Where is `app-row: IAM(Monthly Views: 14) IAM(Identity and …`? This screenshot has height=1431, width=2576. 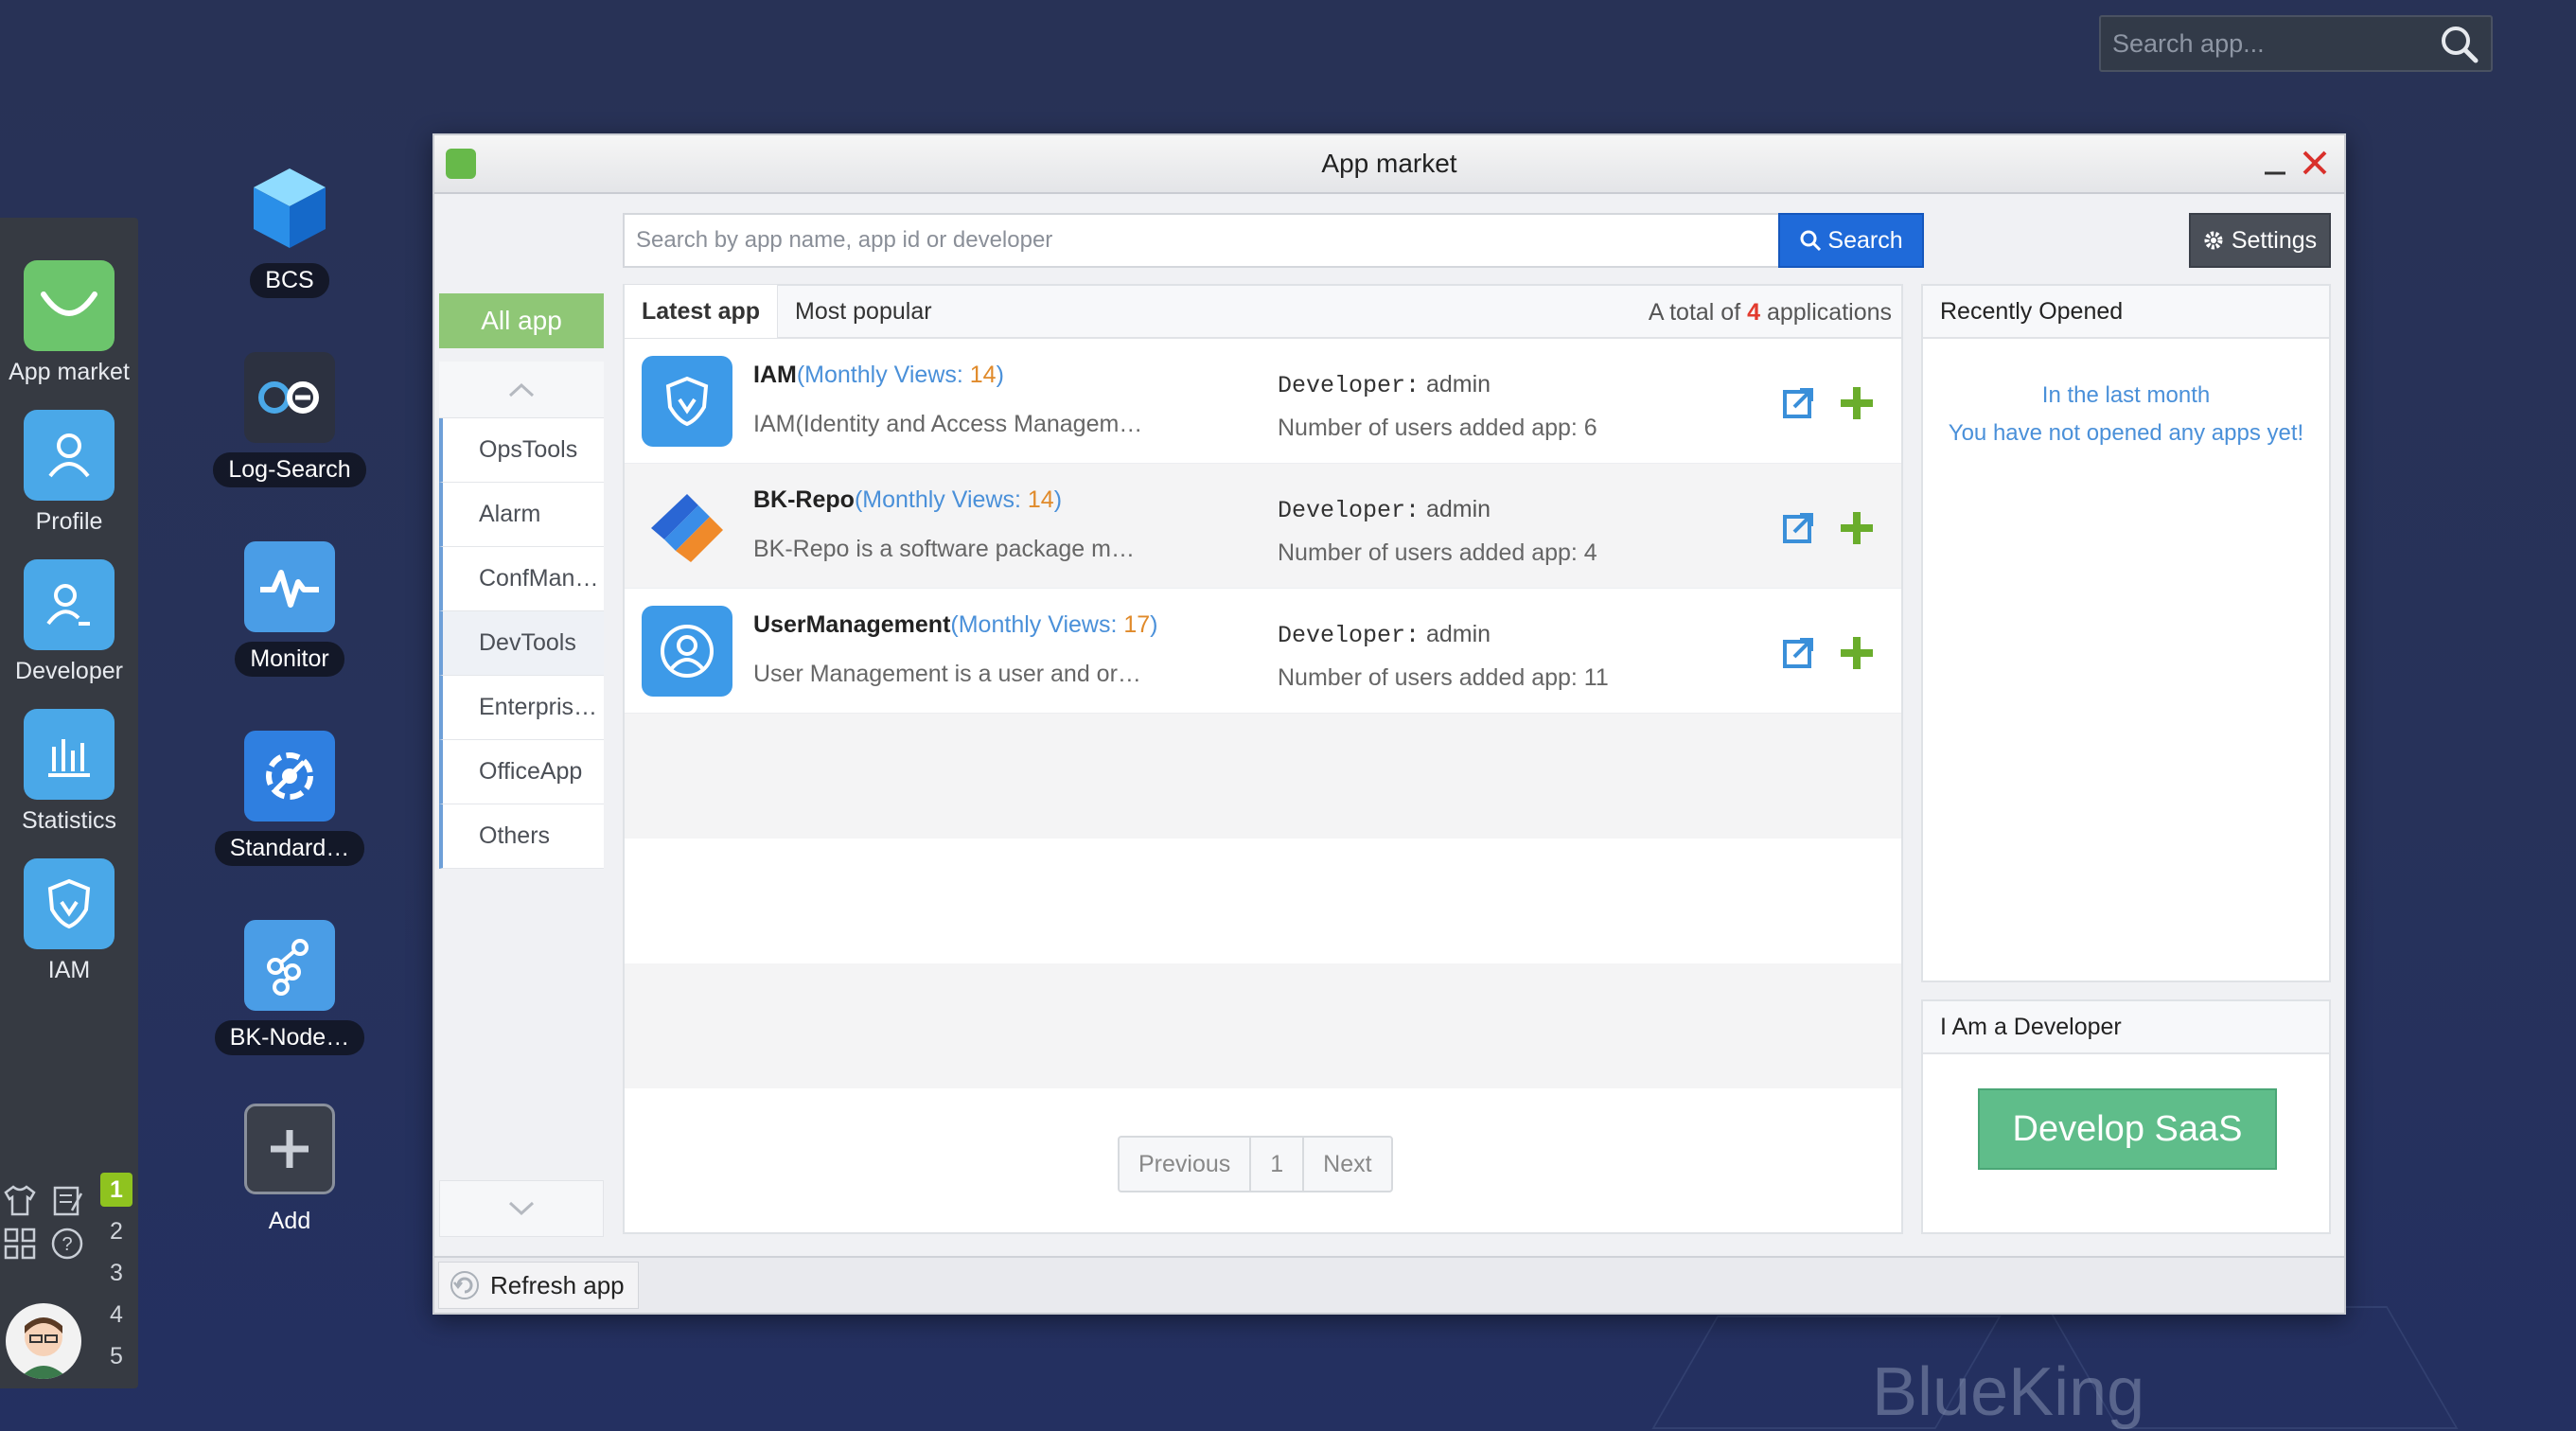 app-row: IAM(Monthly Views: 14) IAM(Identity and … is located at coordinates (1263, 401).